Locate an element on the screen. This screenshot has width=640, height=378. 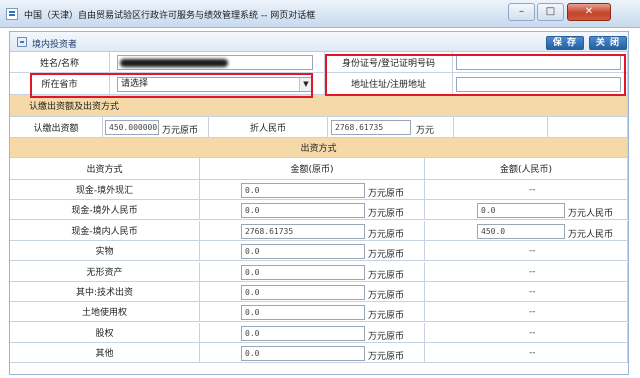
subscription-amount-unit: 万元原币 is located at coordinates (180, 131).